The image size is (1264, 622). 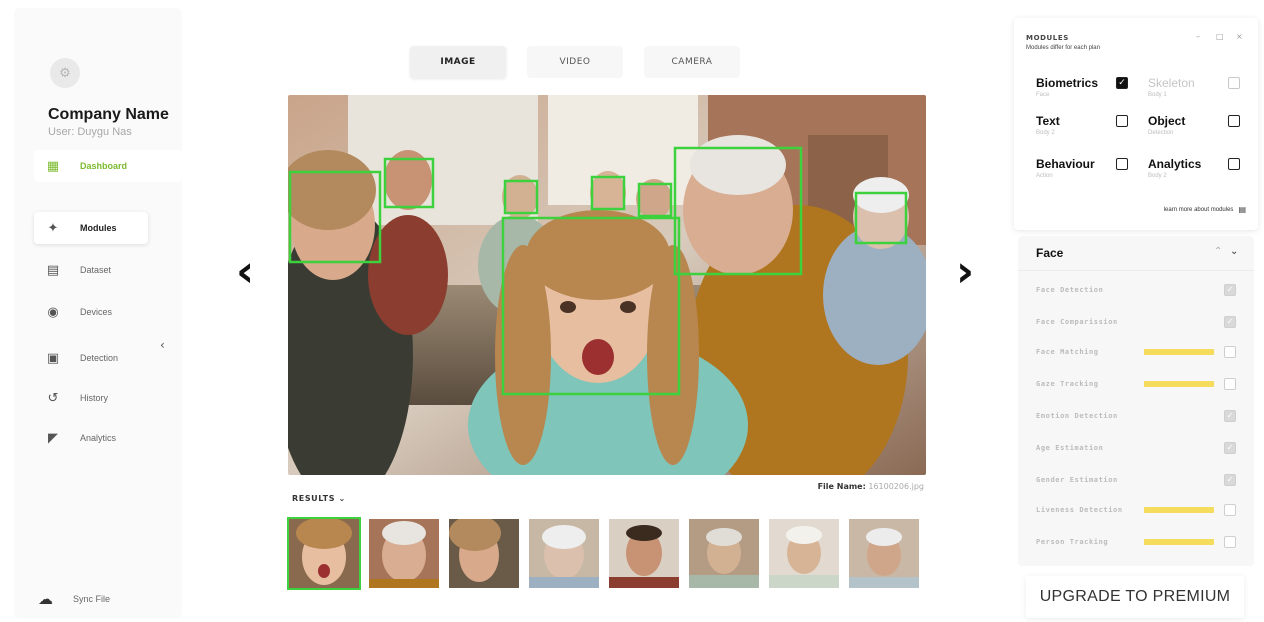 What do you see at coordinates (1230, 416) in the screenshot?
I see `emotion-detection-checkbox` at bounding box center [1230, 416].